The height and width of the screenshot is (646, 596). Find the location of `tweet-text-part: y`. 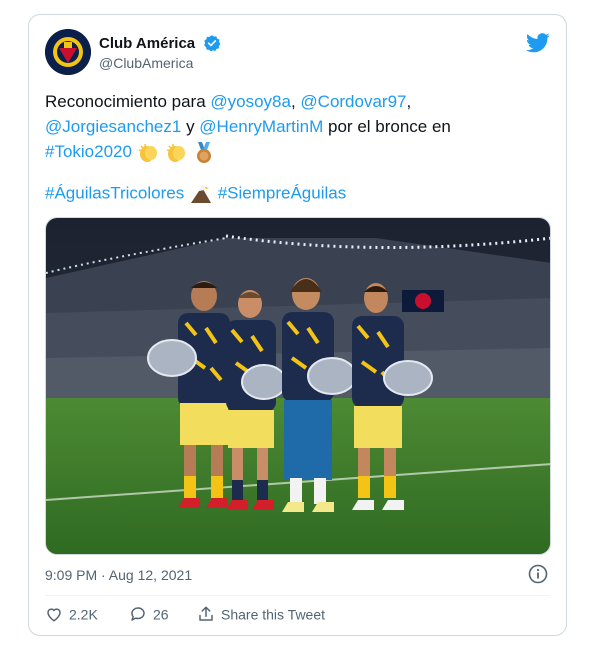

tweet-text-part: y is located at coordinates (190, 126).